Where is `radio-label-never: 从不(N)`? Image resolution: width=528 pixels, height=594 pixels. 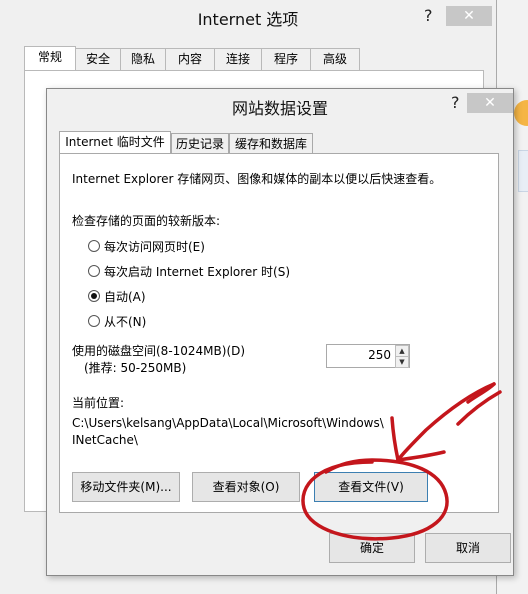 radio-label-never: 从不(N) is located at coordinates (125, 321).